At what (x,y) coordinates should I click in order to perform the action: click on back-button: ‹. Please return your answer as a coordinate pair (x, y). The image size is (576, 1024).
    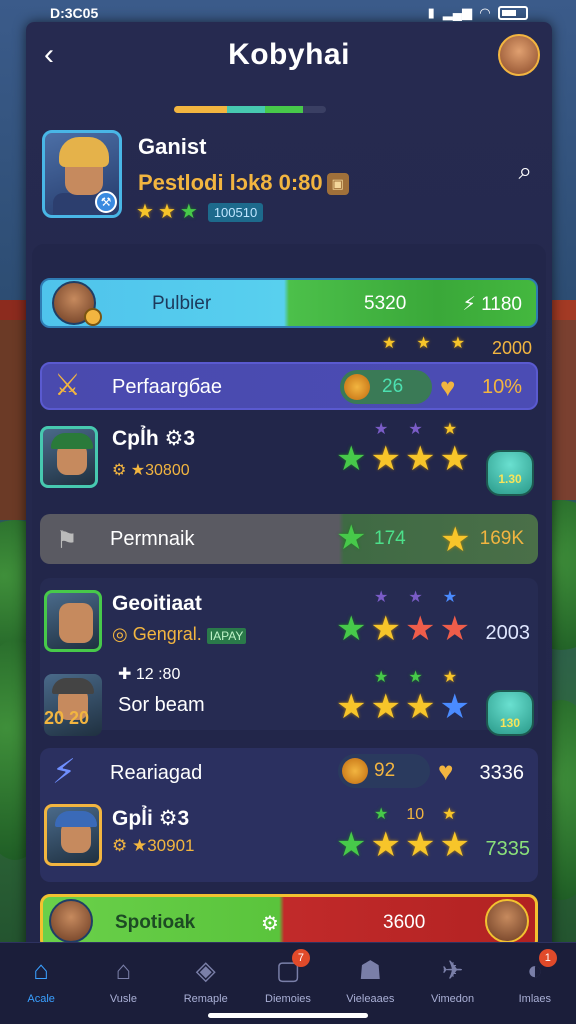
    Looking at the image, I should click on (49, 55).